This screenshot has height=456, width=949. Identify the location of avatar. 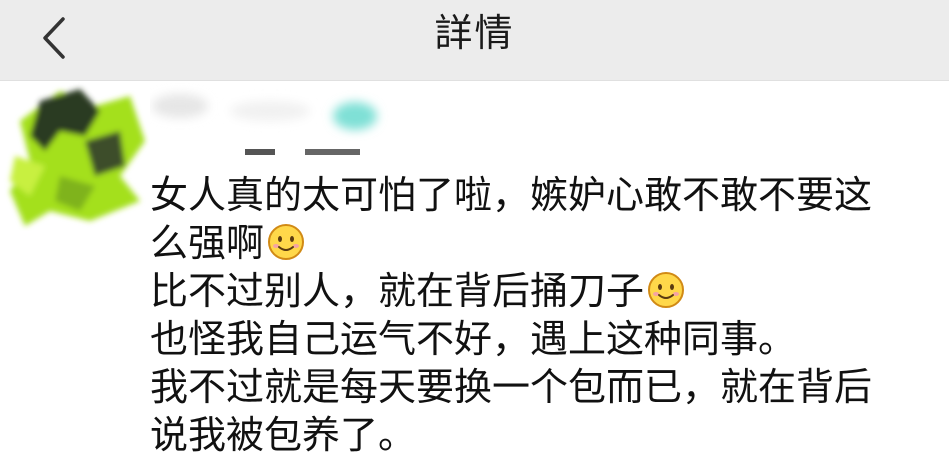
(75, 156).